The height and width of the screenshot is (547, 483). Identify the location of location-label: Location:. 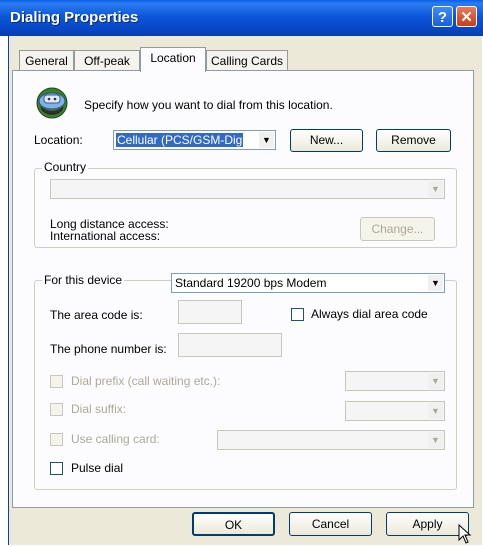
(58, 140).